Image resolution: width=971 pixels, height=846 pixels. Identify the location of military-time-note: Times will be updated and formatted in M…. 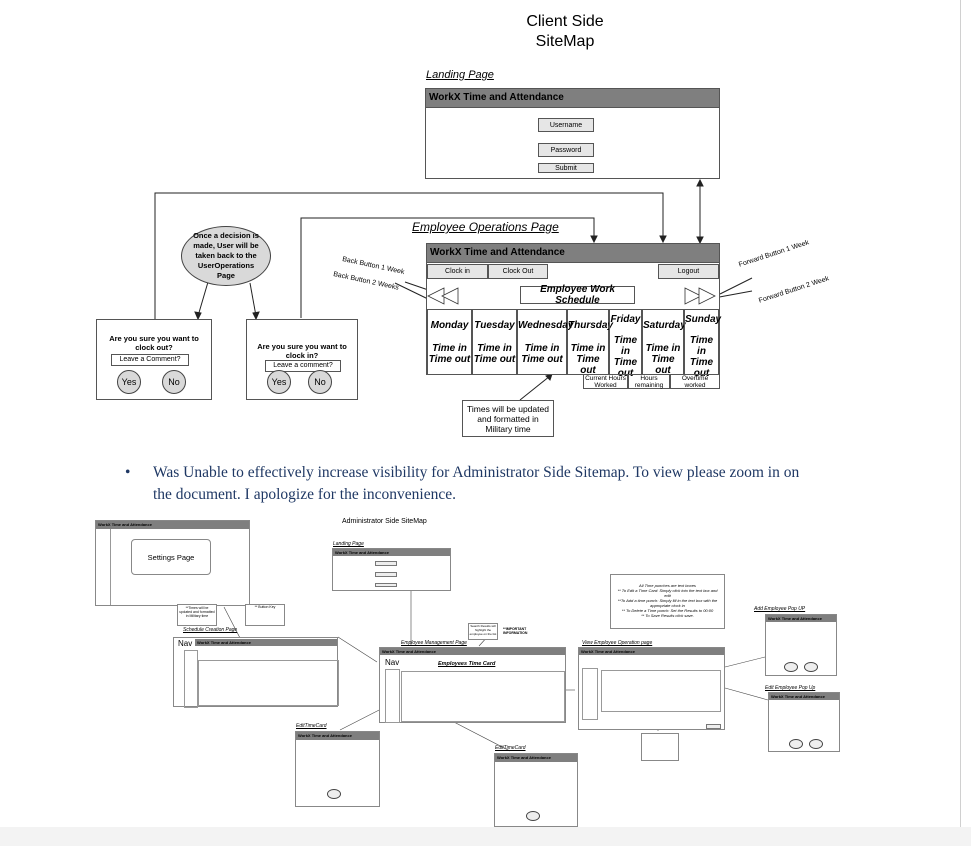
(508, 418).